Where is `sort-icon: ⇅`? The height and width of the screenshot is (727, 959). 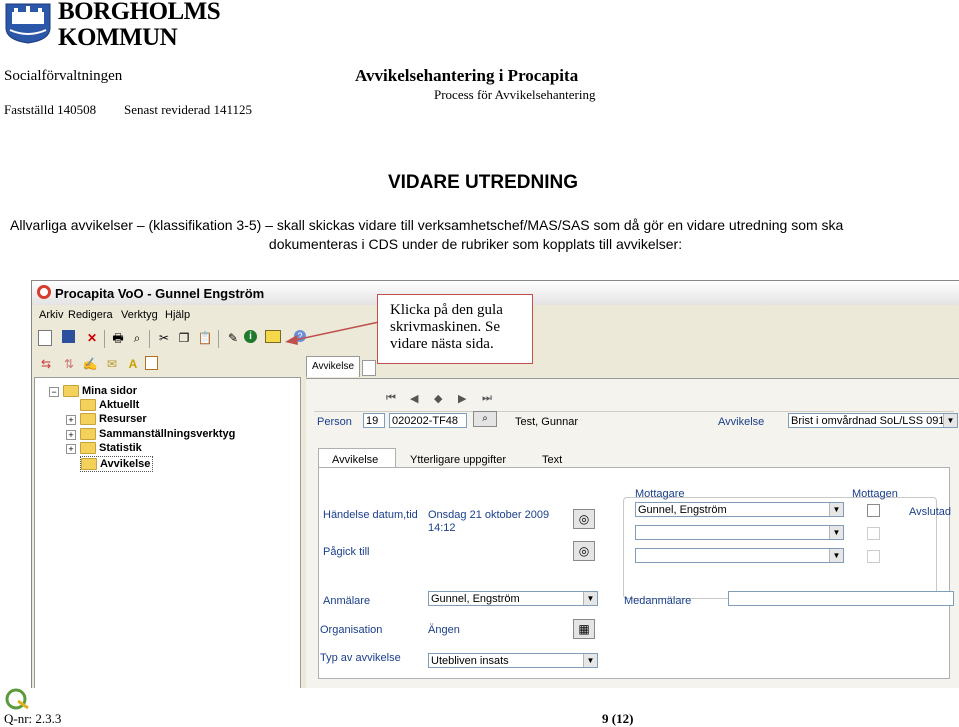 sort-icon: ⇅ is located at coordinates (69, 364).